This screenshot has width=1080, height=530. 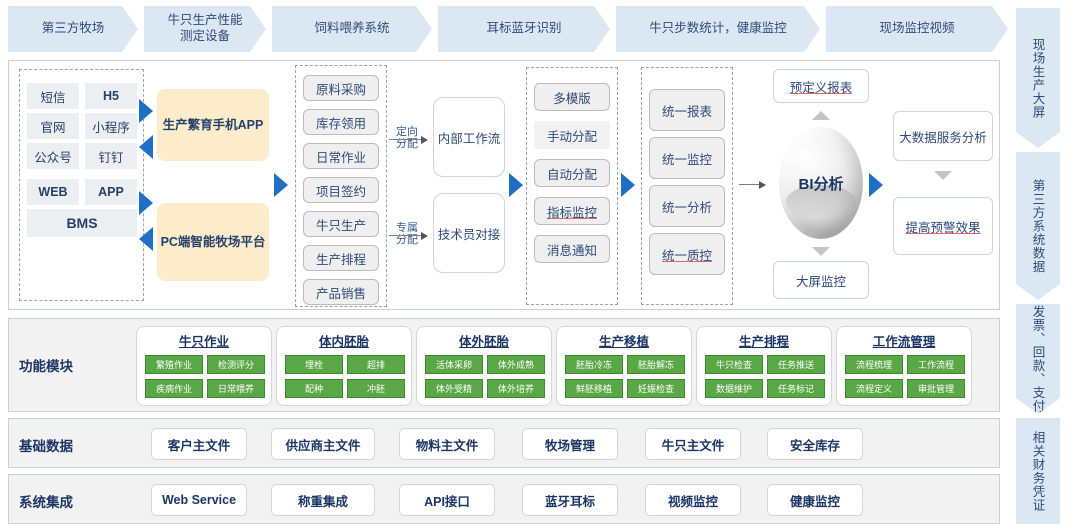 What do you see at coordinates (484, 366) in the screenshot?
I see `module-group-2: 体外胚胎 活体采卵 体外成熟 体外受精 体外培养` at bounding box center [484, 366].